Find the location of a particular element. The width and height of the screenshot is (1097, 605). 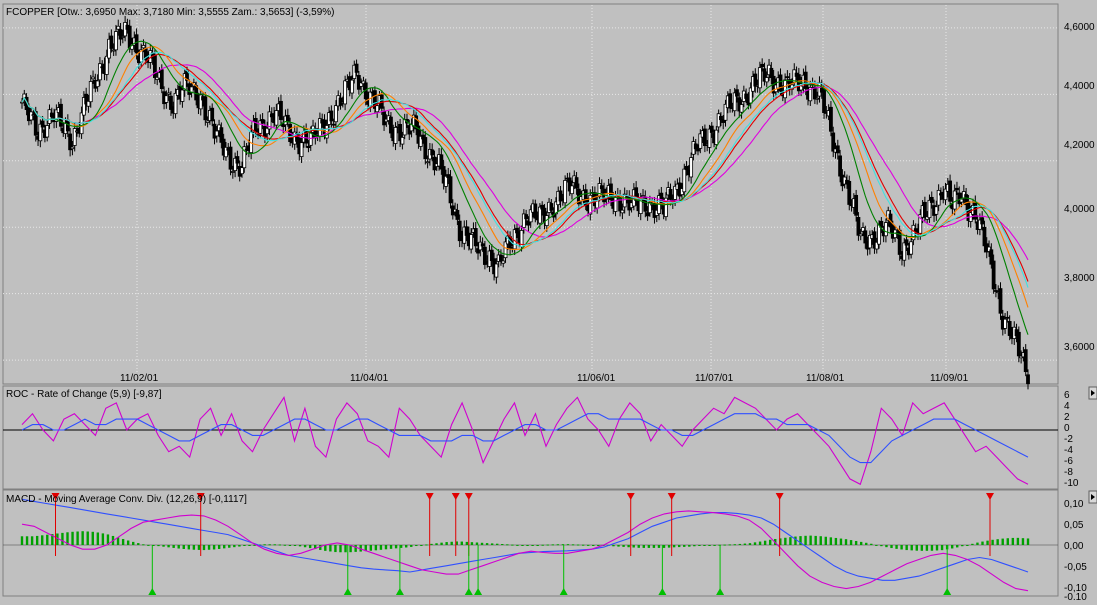

macd-y-tick: 0,10 is located at coordinates (1074, 504).